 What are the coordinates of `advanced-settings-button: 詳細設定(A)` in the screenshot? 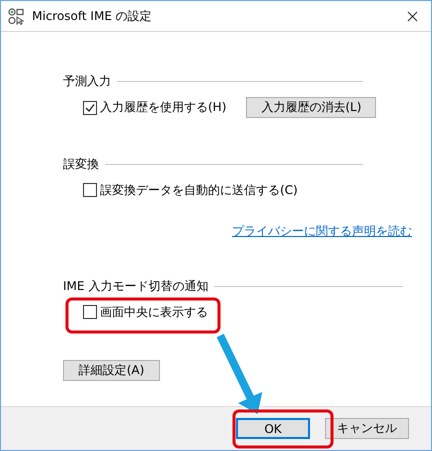 It's located at (111, 370).